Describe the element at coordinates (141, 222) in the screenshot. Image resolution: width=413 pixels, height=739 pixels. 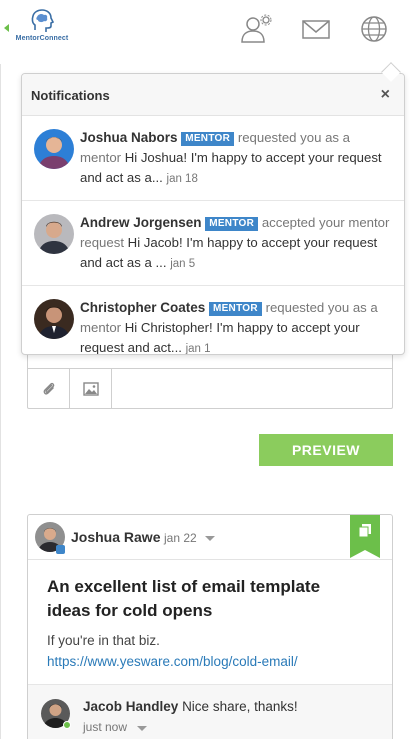
I see `notification-name: Andrew Jorgensen` at that location.